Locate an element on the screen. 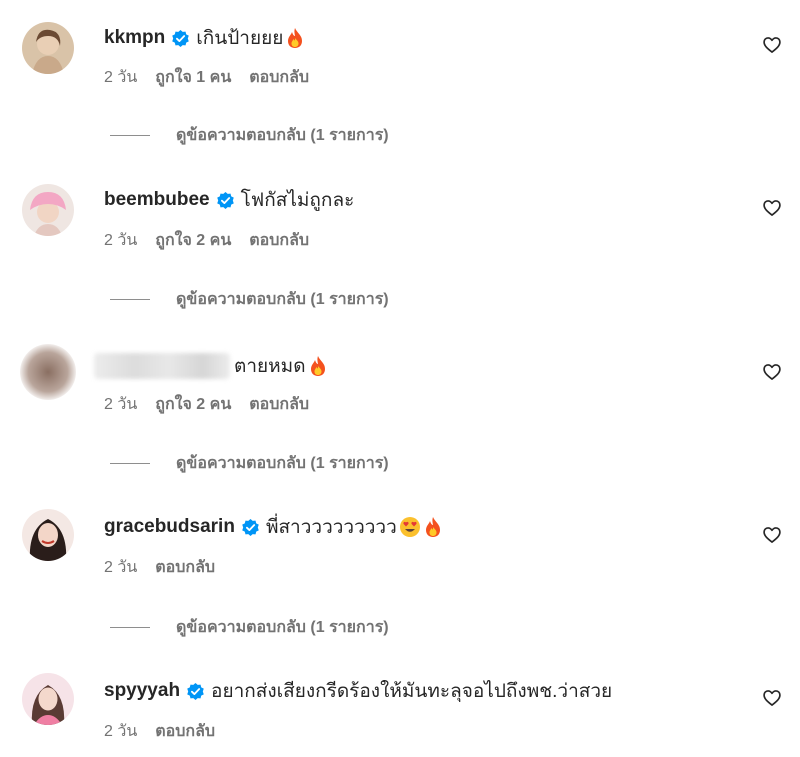  username: spyyyah is located at coordinates (142, 691).